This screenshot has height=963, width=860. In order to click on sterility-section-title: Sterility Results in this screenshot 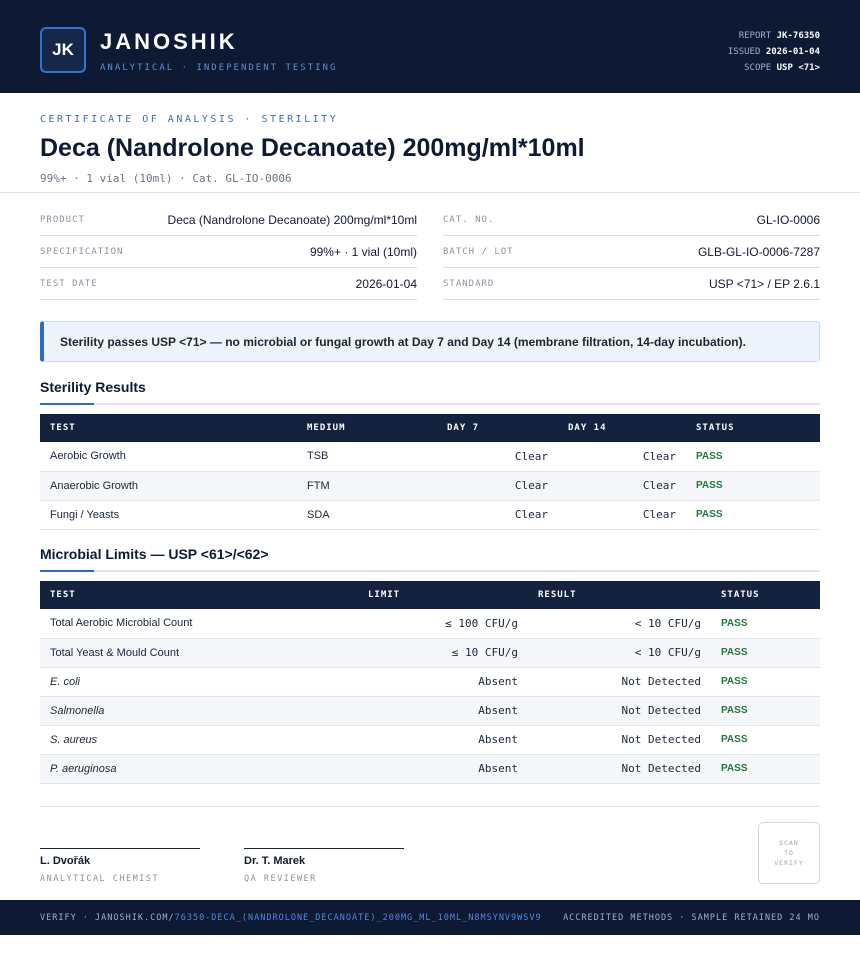, I will do `click(93, 387)`.